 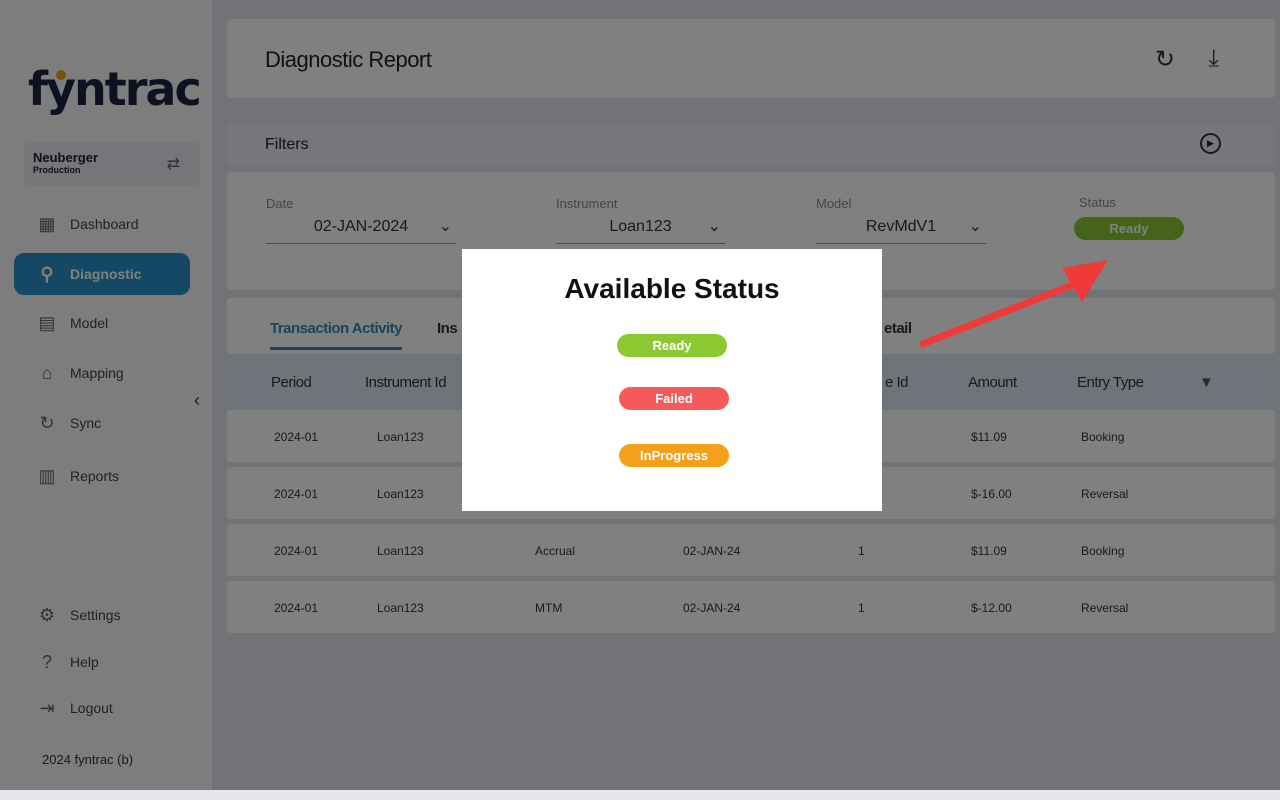 What do you see at coordinates (91, 708) in the screenshot?
I see `nav-label: Logout` at bounding box center [91, 708].